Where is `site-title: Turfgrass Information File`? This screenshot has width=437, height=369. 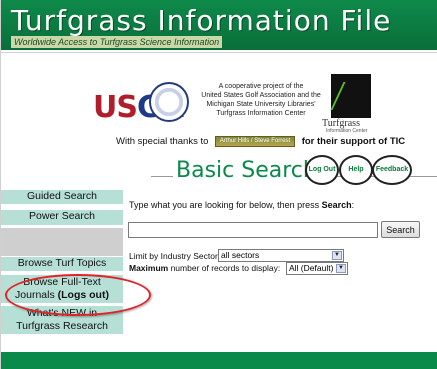
site-title: Turfgrass Information File is located at coordinates (201, 20).